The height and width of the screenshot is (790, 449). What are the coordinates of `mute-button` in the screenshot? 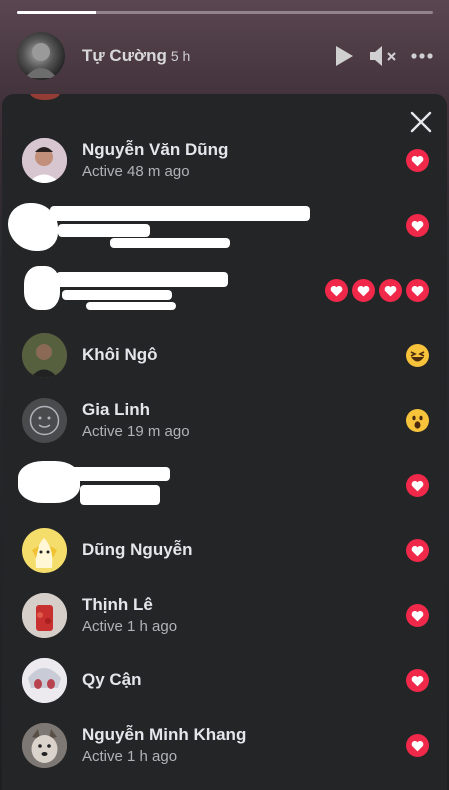 It's located at (384, 56).